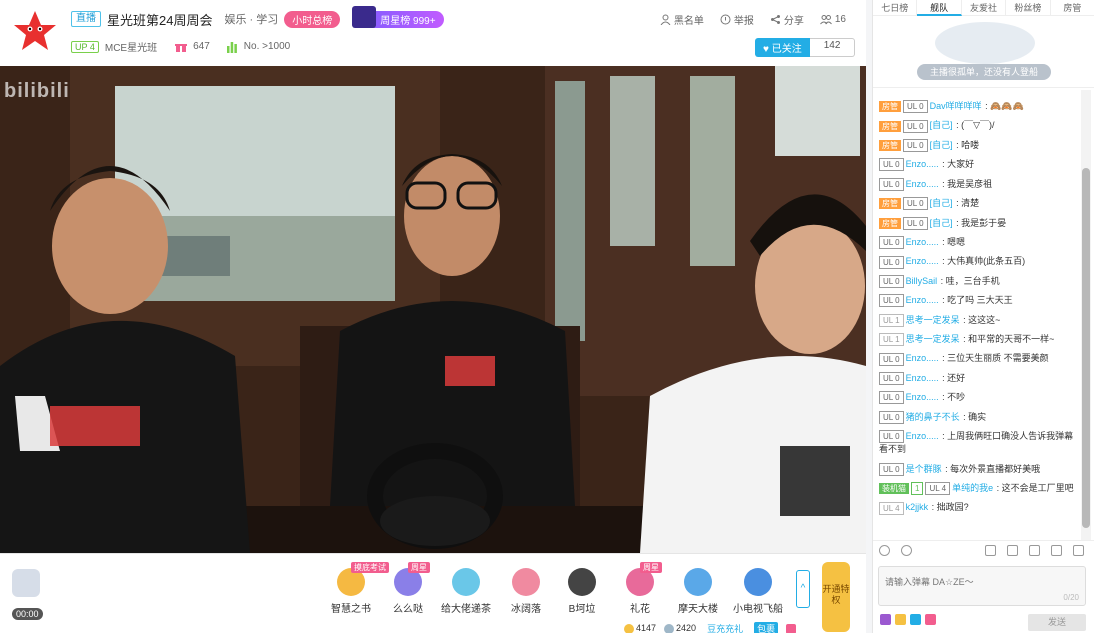 The height and width of the screenshot is (633, 1094). Describe the element at coordinates (1012, 550) in the screenshot. I see `block-icon` at that location.